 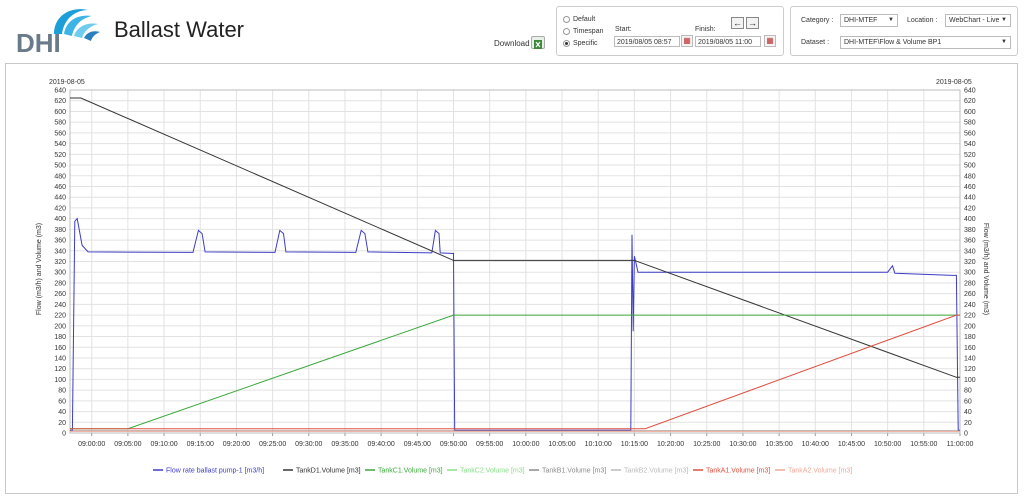 I want to click on y-tick-label-right: 600, so click(x=970, y=112).